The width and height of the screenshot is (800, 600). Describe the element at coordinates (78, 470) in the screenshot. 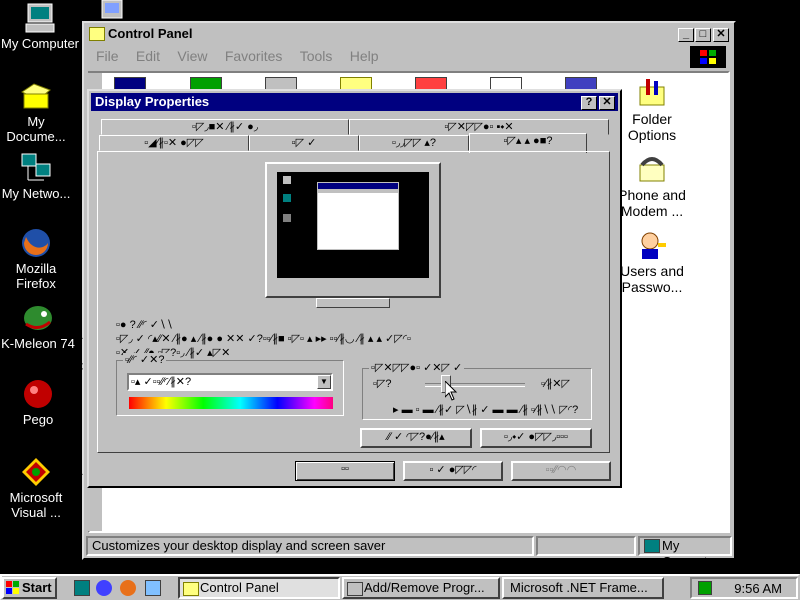

I see `side-letter-a2: A` at that location.